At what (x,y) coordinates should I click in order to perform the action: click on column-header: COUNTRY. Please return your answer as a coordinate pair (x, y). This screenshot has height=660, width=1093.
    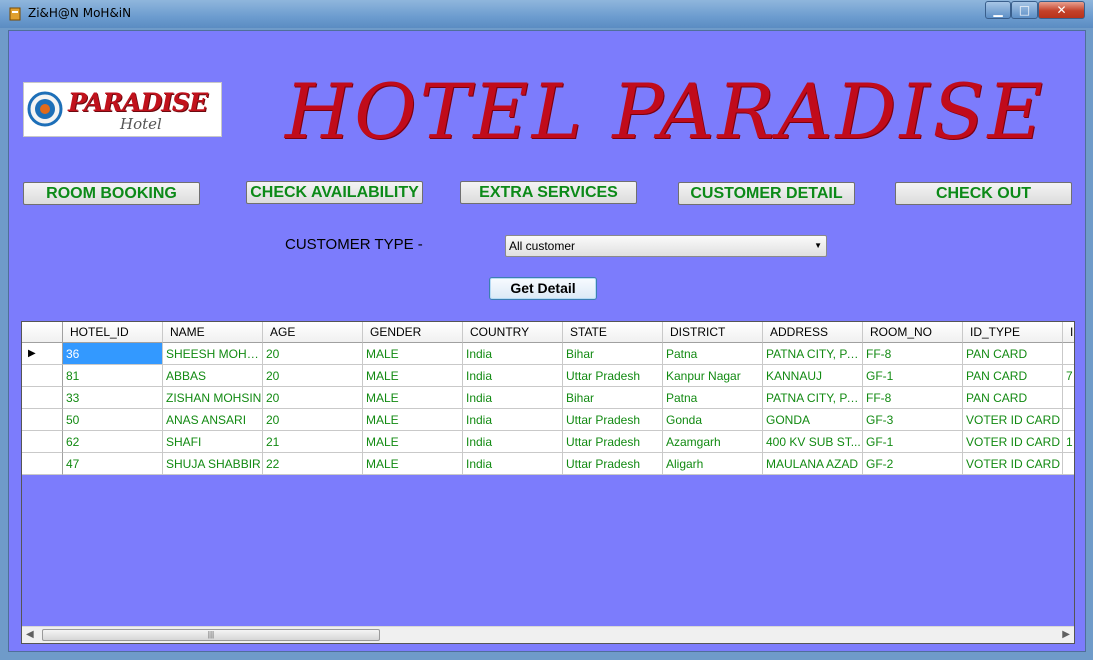
    Looking at the image, I should click on (513, 332).